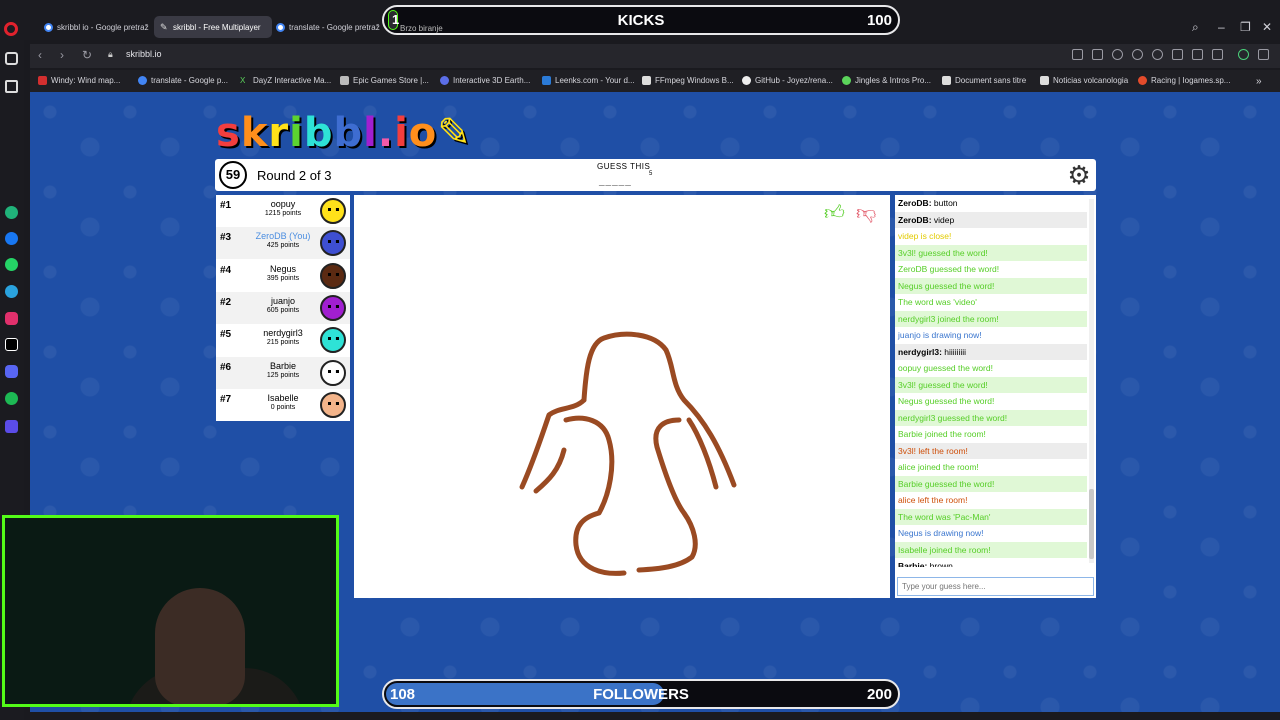  Describe the element at coordinates (283, 211) in the screenshot. I see `player-row: #1 oopuy 1215 points` at that location.